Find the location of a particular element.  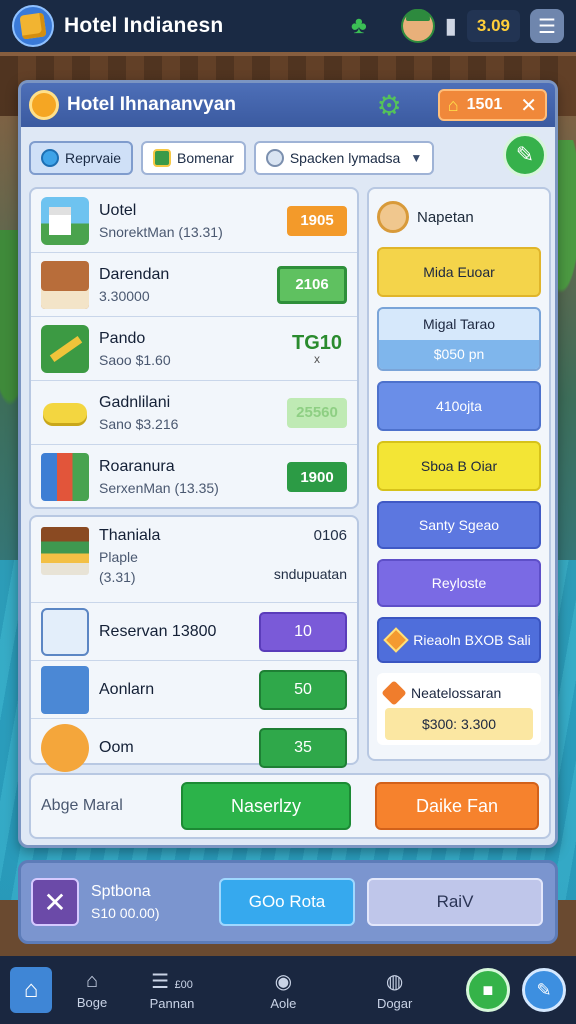

square-icon: ■ is located at coordinates (487, 990).